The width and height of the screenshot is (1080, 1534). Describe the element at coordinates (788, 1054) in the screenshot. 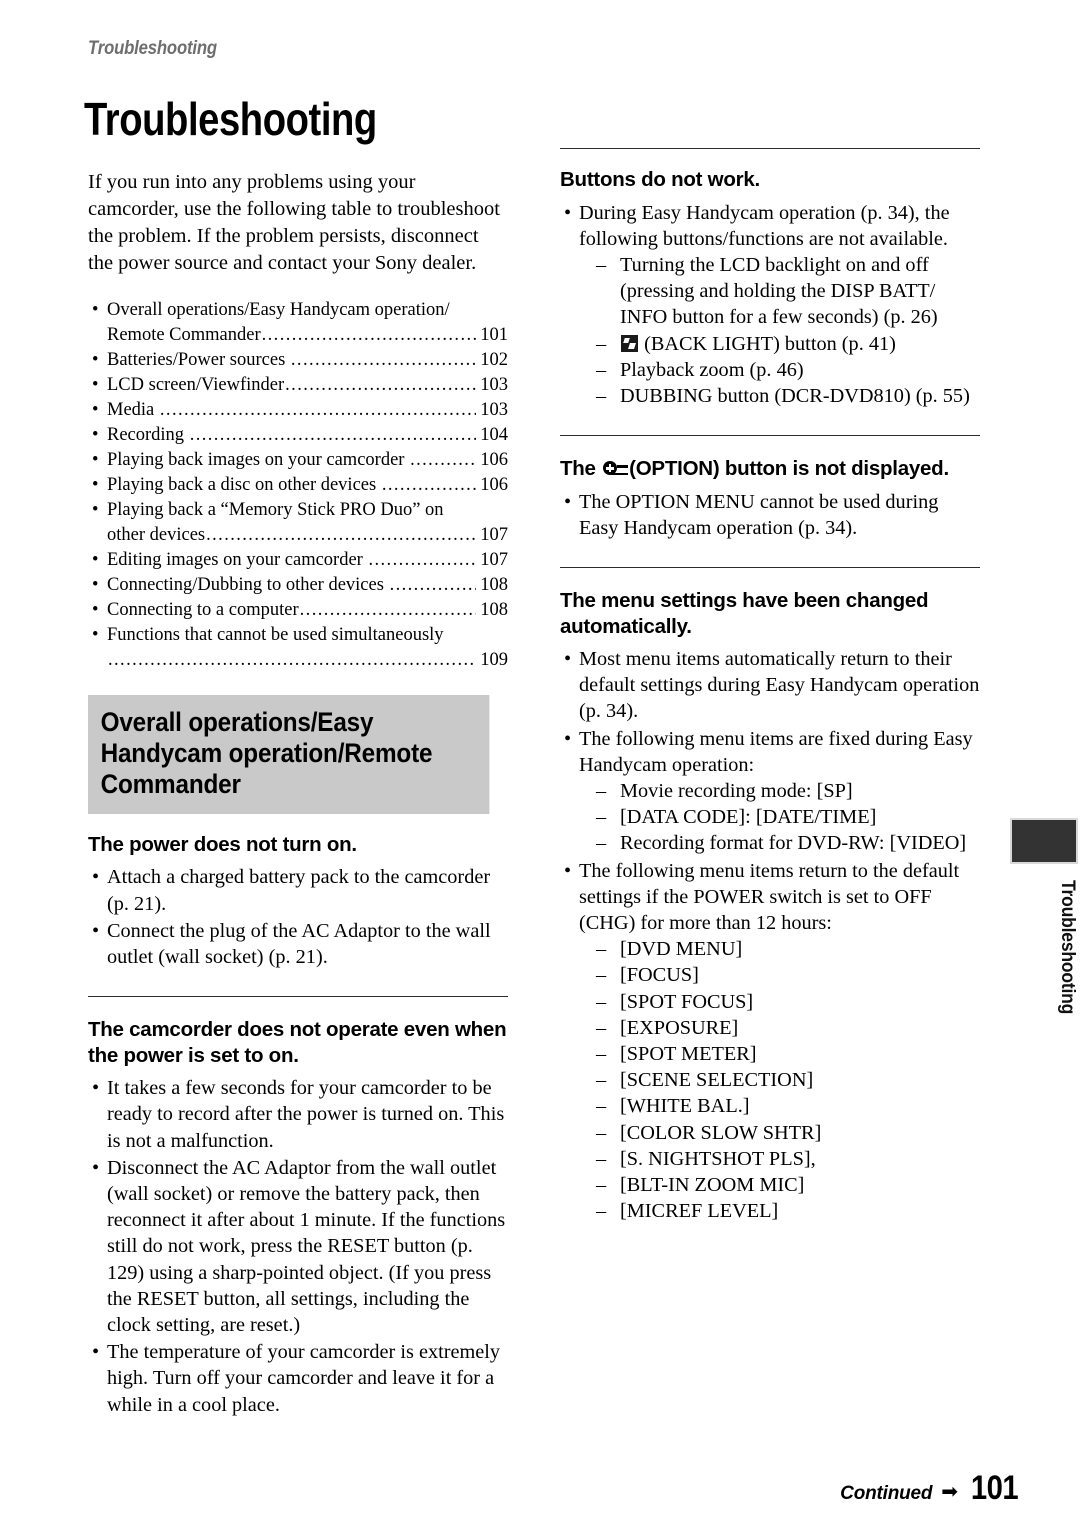

I see `sublist-item: – [SPOT METER]` at that location.